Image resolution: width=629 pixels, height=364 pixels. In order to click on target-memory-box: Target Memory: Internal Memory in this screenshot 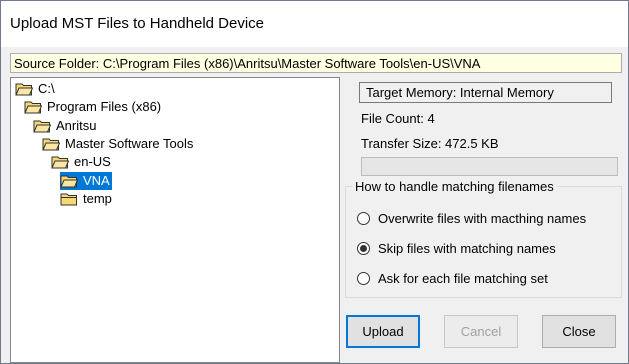, I will do `click(485, 92)`.